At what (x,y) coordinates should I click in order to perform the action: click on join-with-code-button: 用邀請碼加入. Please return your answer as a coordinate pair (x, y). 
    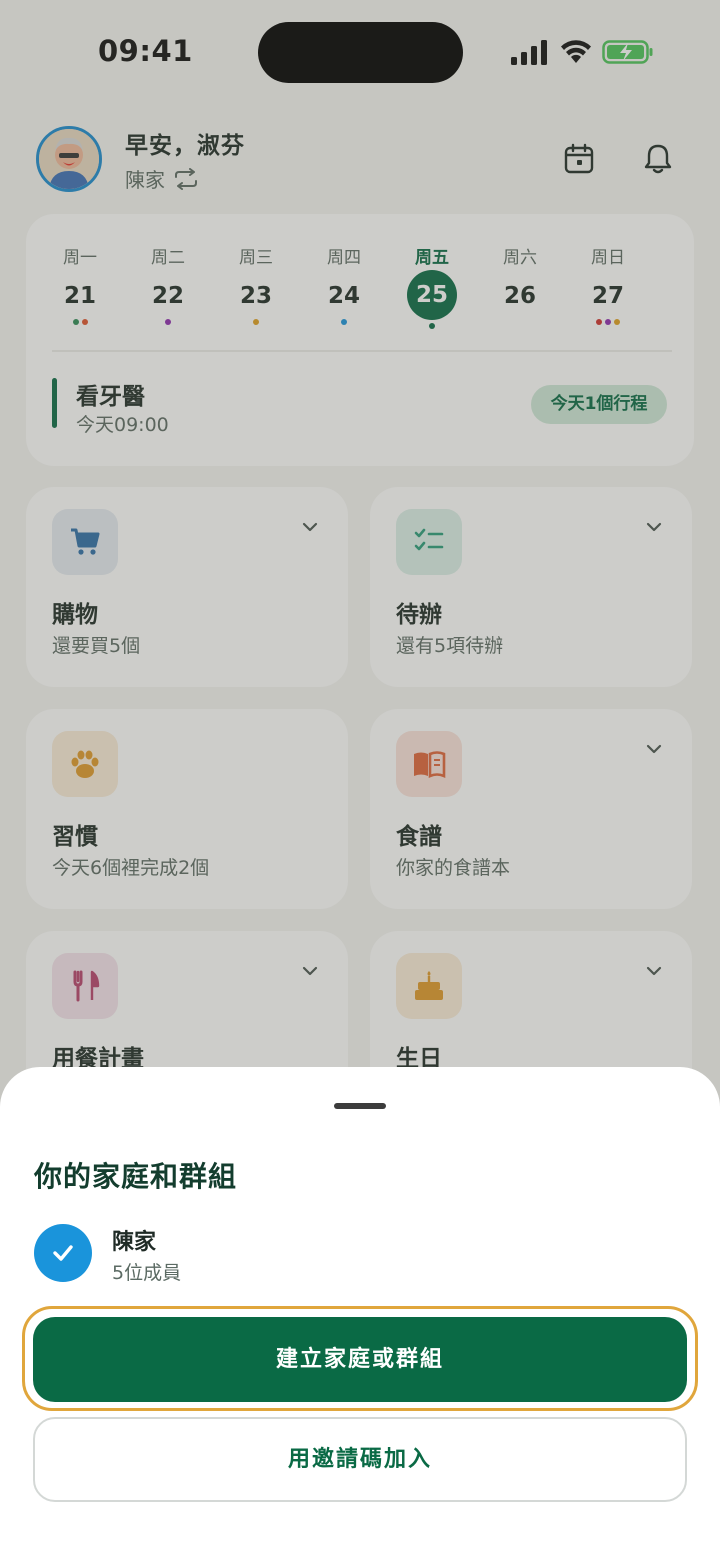
    Looking at the image, I should click on (360, 1459).